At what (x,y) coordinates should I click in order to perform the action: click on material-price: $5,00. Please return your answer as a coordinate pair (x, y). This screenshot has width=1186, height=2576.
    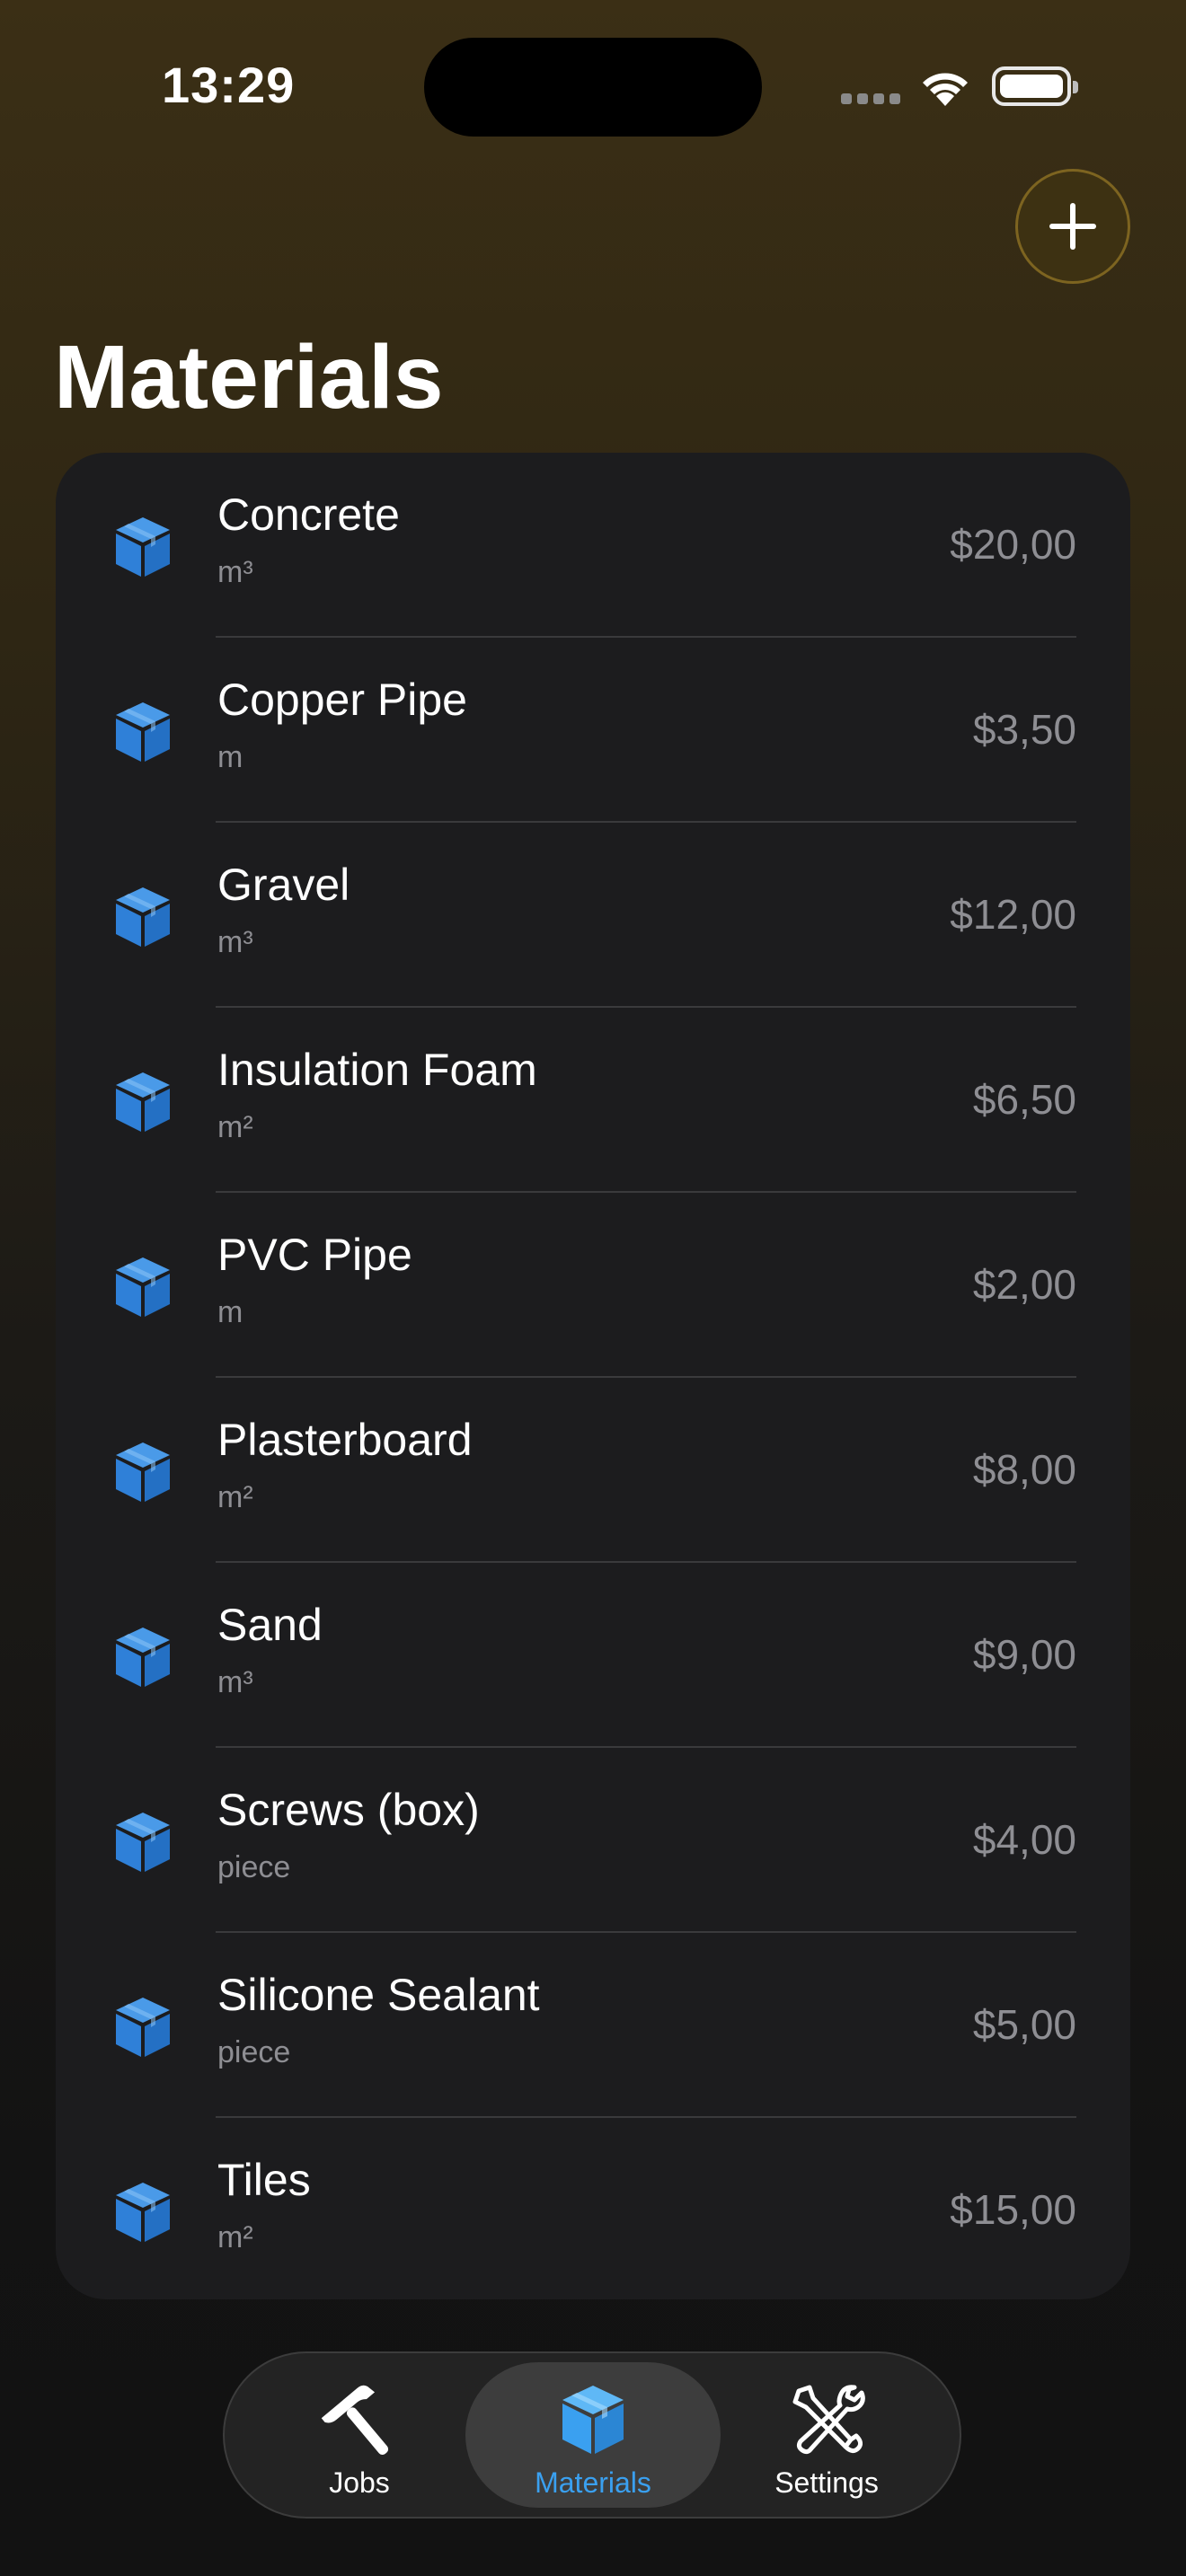
    Looking at the image, I should click on (1024, 2024).